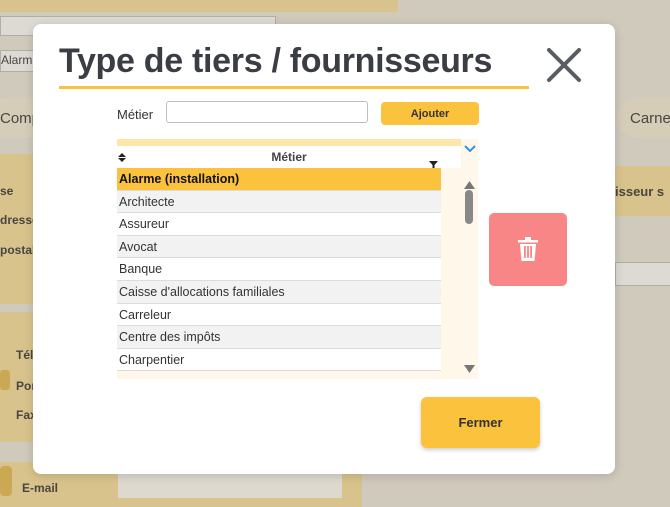  I want to click on modal-title: Type de tiers / fournisseurs, so click(276, 61).